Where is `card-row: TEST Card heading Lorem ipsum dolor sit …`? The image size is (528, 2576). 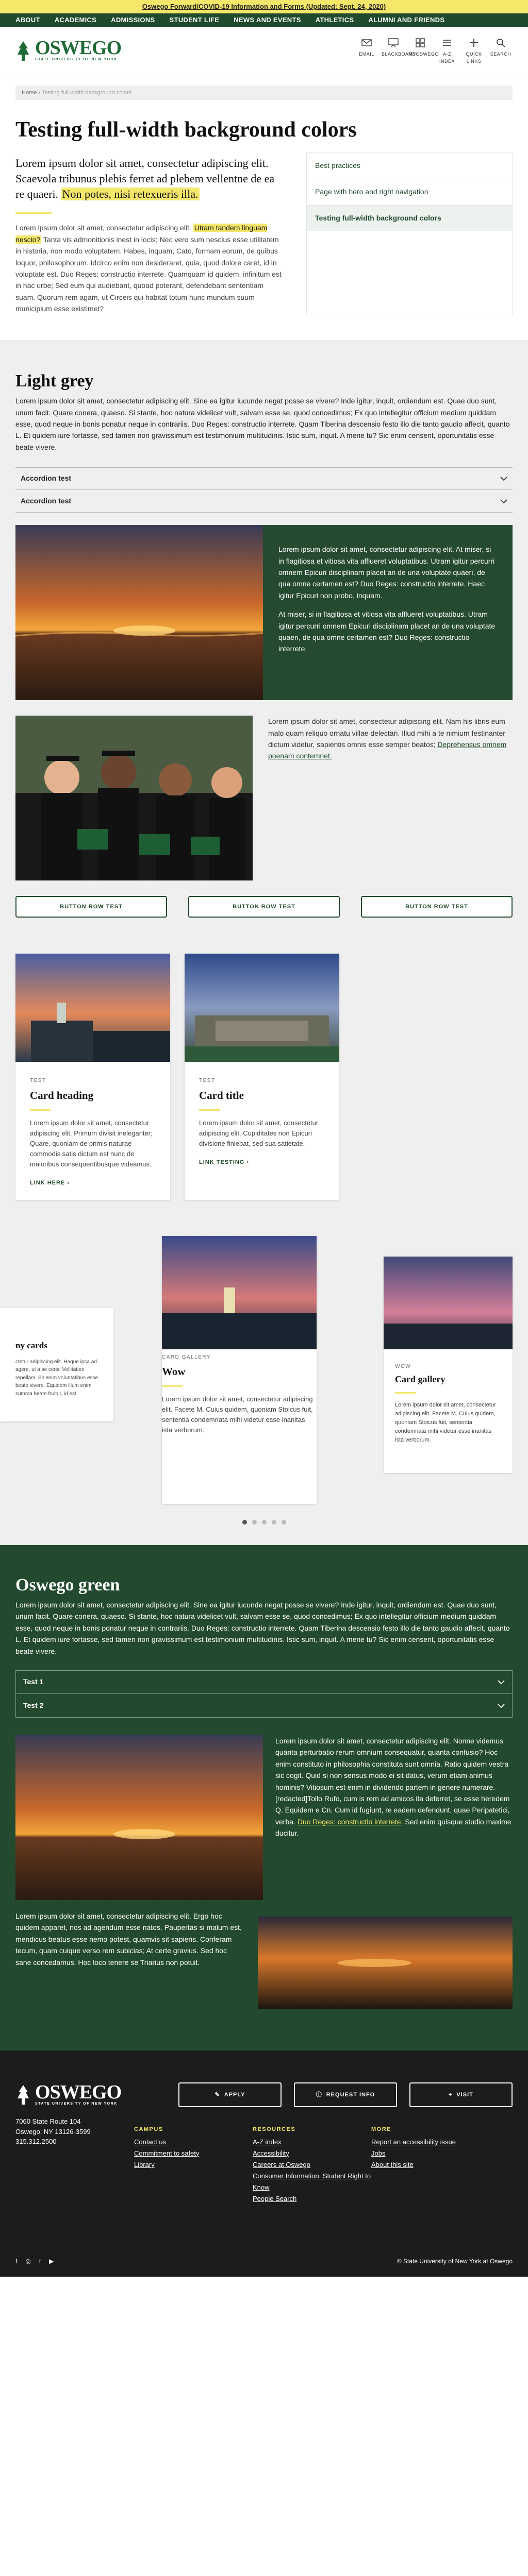 card-row: TEST Card heading Lorem ipsum dolor sit … is located at coordinates (264, 1077).